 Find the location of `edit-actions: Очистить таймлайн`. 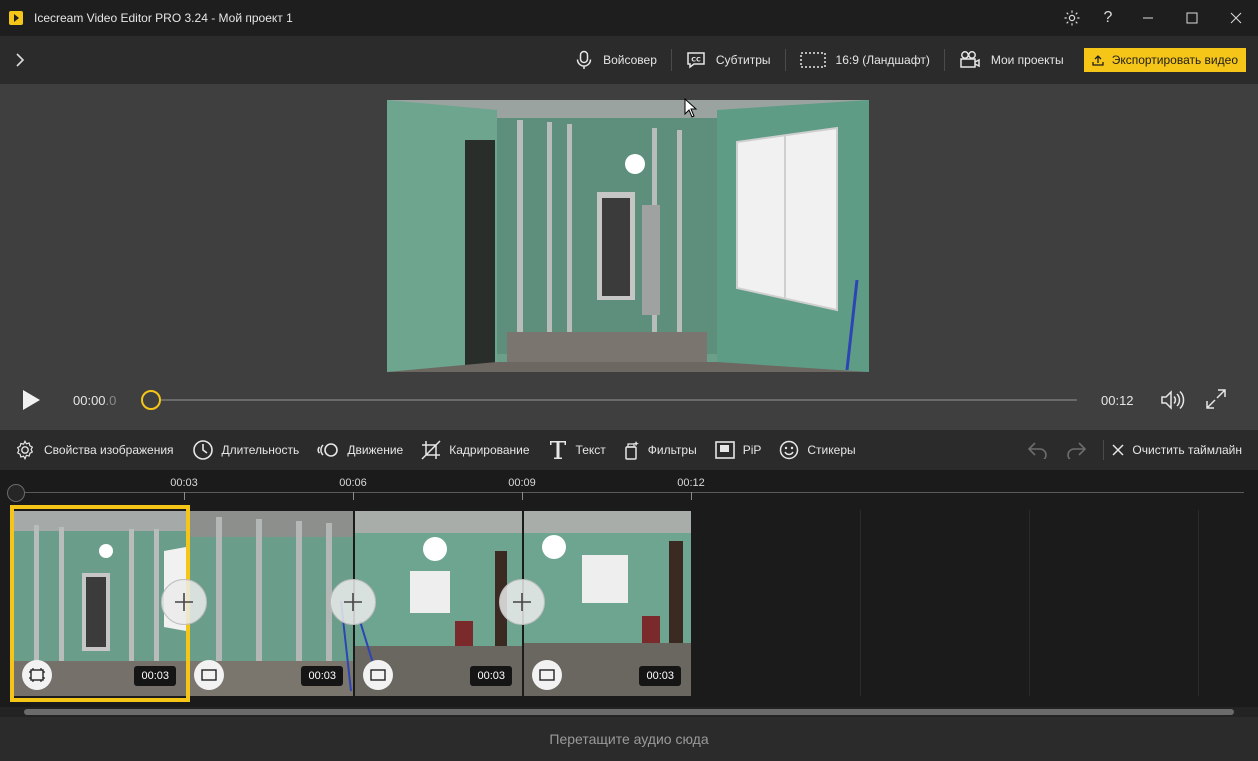

edit-actions: Очистить таймлайн is located at coordinates (1130, 450).